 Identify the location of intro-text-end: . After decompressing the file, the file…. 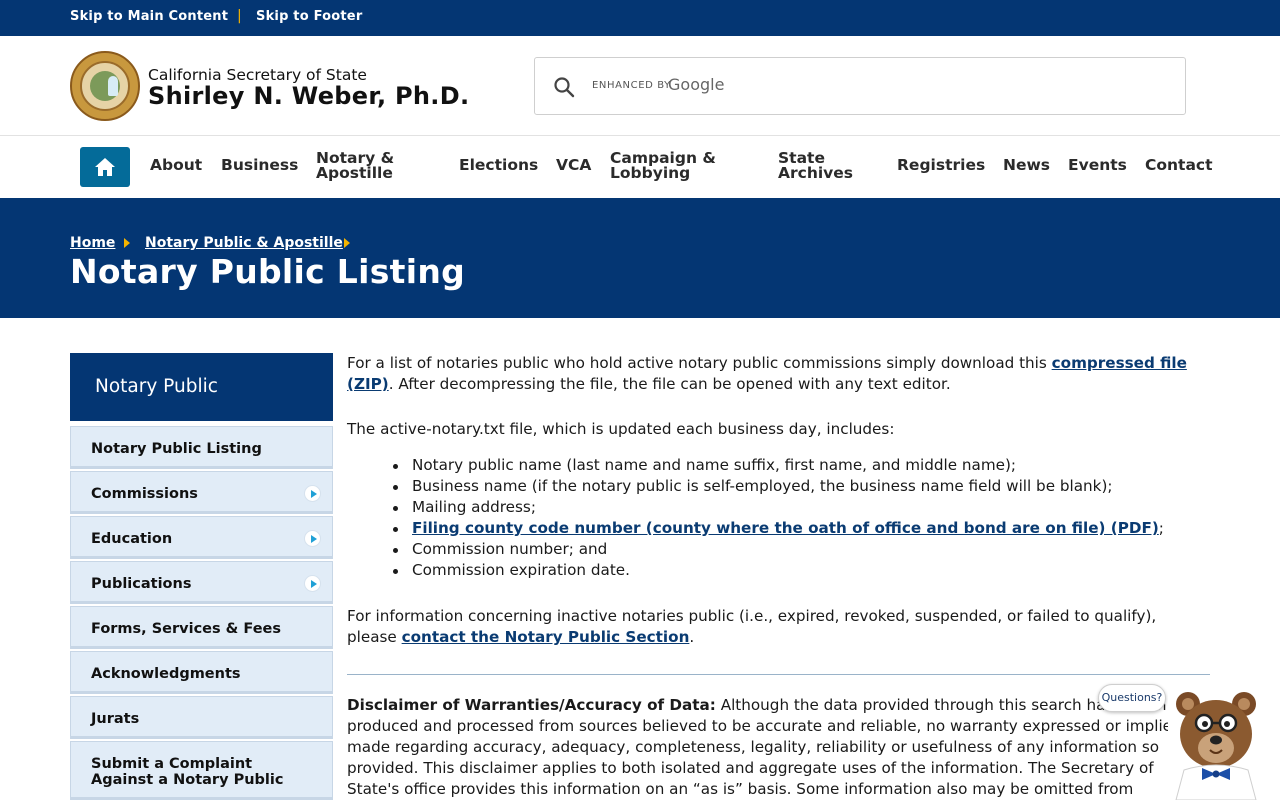
(669, 384).